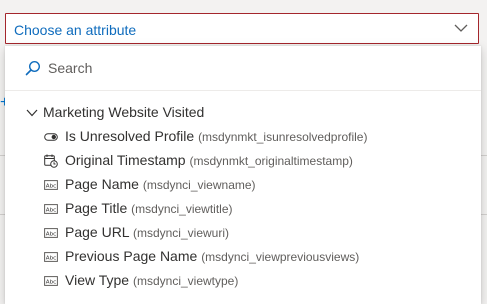 This screenshot has height=304, width=487. I want to click on item-label: Original Timestamp, so click(125, 160).